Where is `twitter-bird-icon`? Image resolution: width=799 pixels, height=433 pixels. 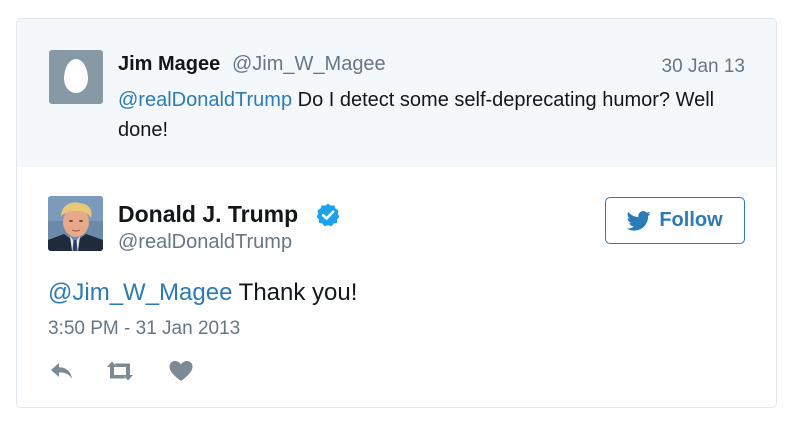
twitter-bird-icon is located at coordinates (639, 220).